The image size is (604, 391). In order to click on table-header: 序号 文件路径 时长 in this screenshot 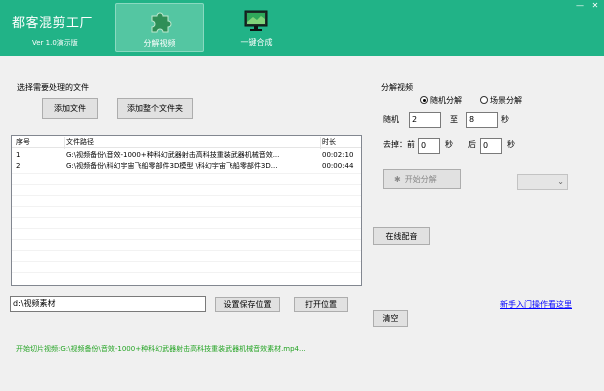, I will do `click(186, 143)`.